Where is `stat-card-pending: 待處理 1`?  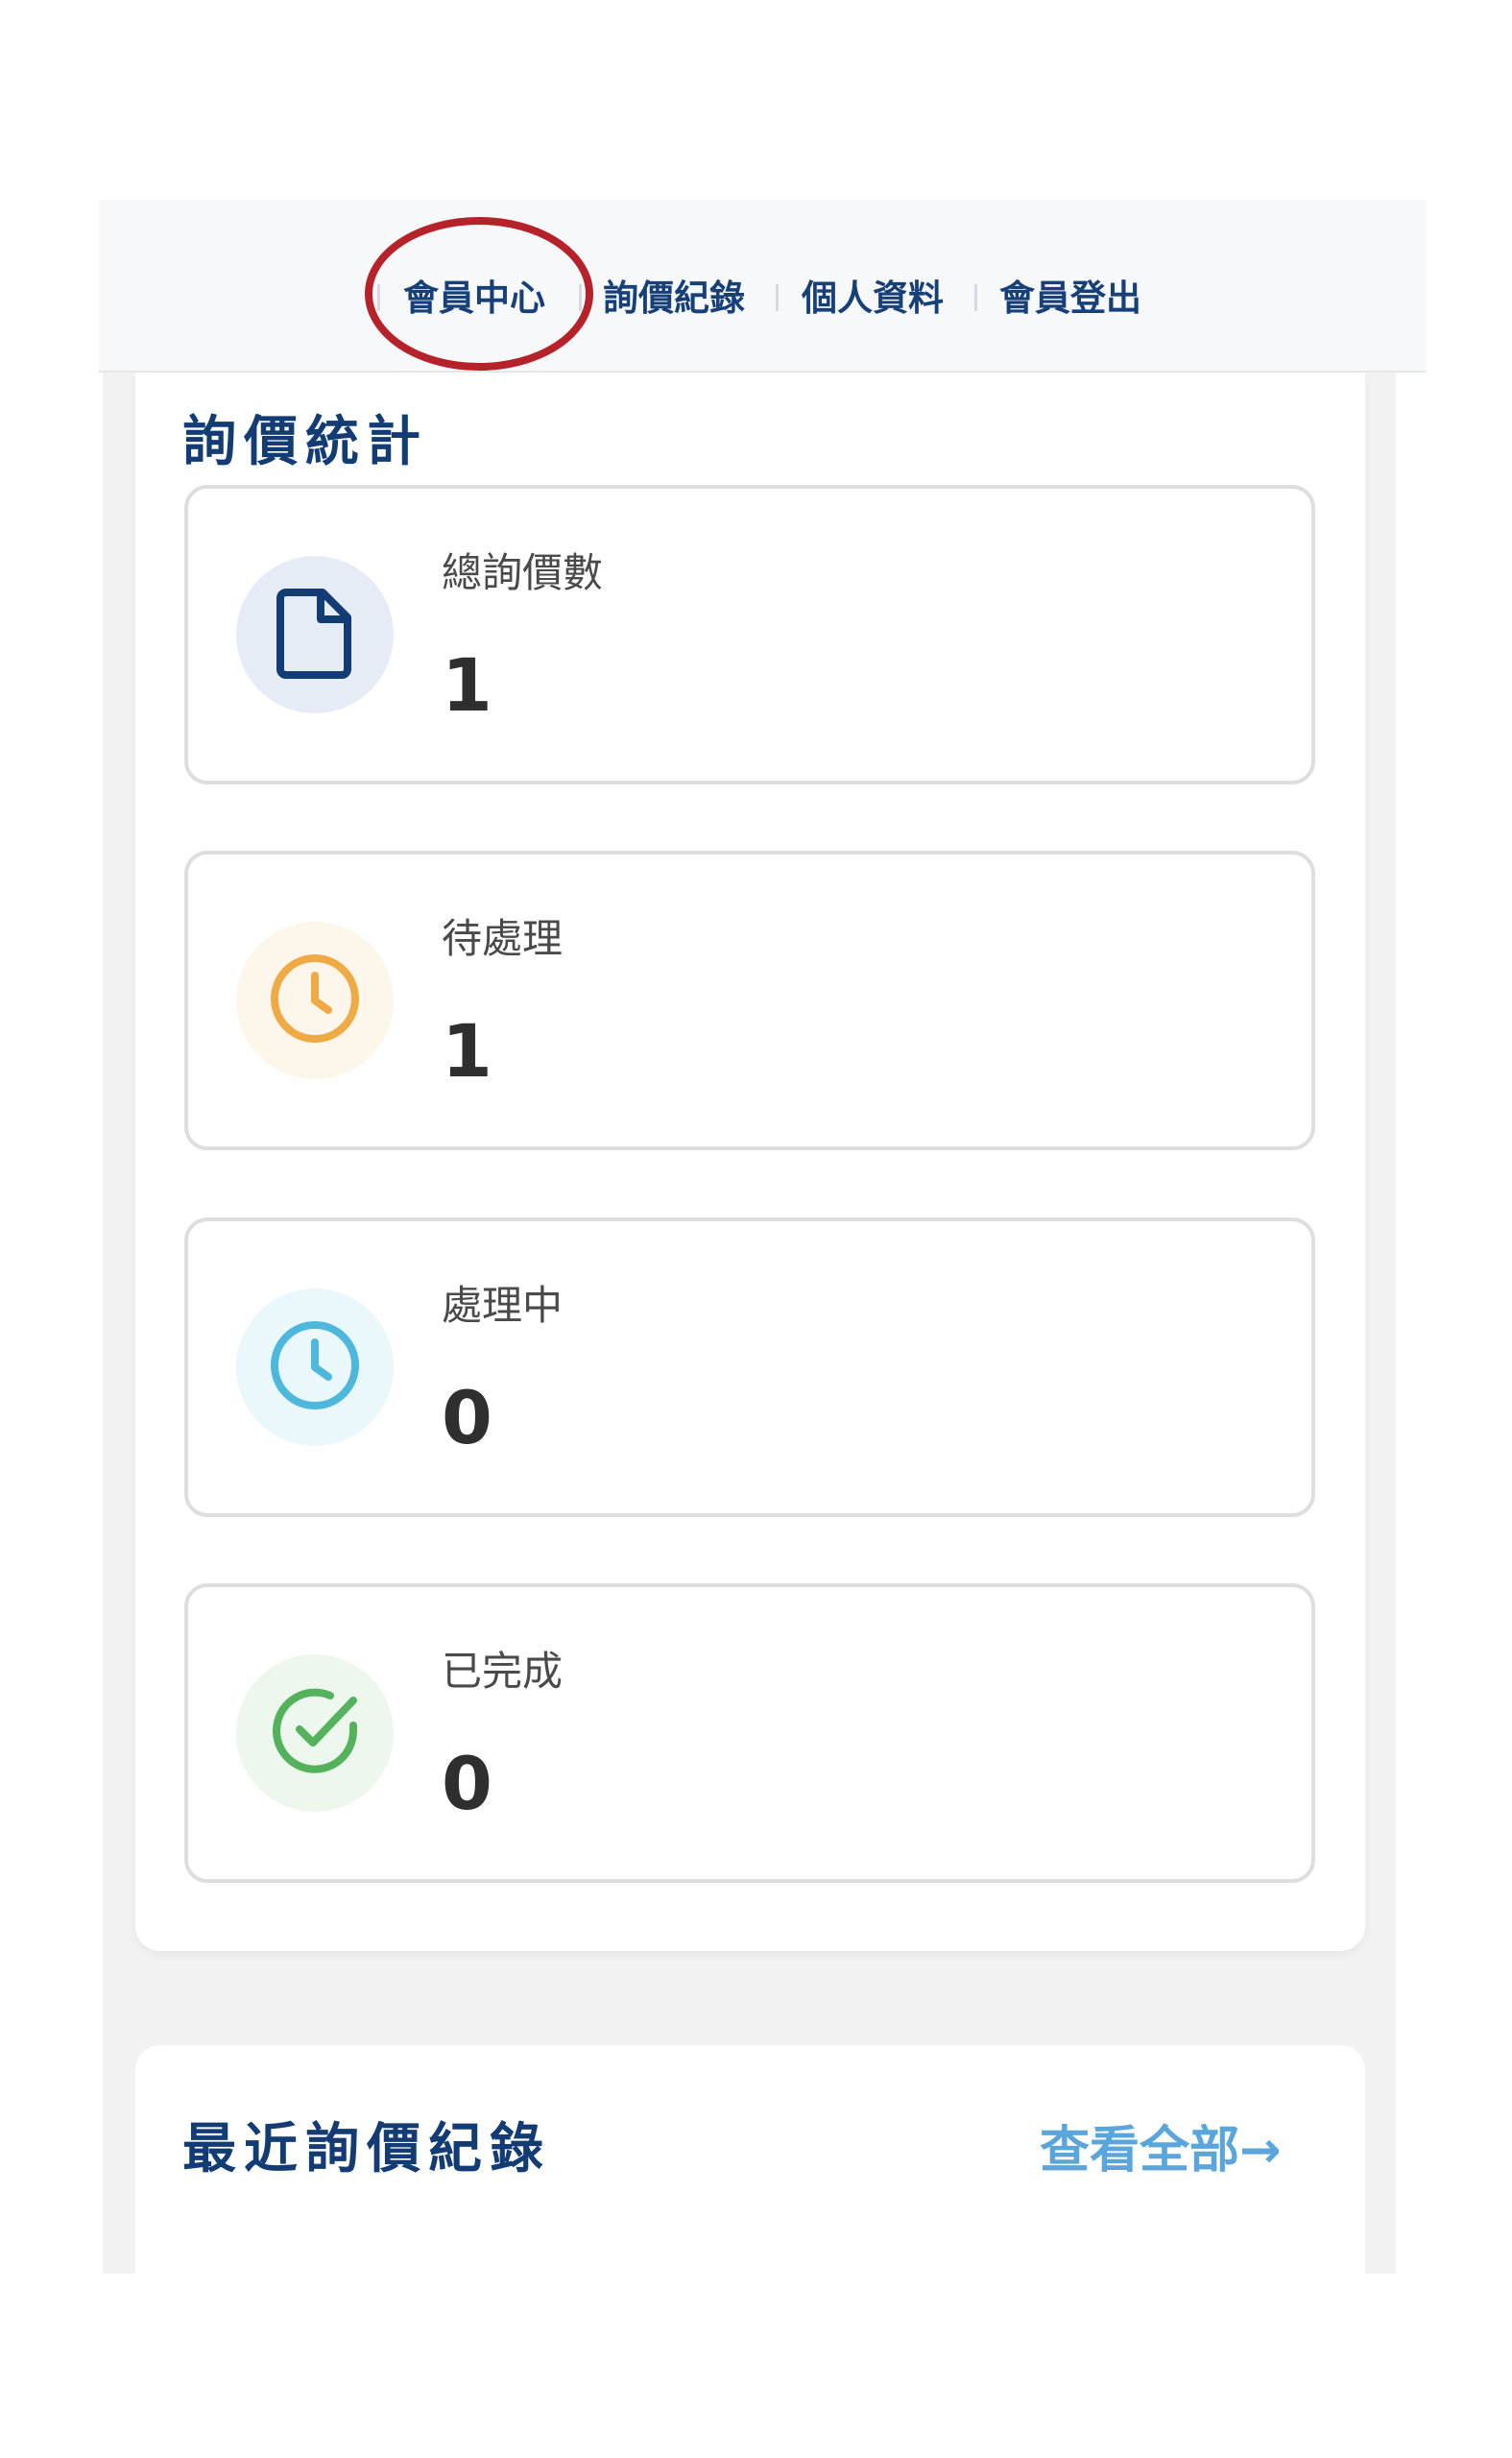
stat-card-pending: 待處理 1 is located at coordinates (749, 1000).